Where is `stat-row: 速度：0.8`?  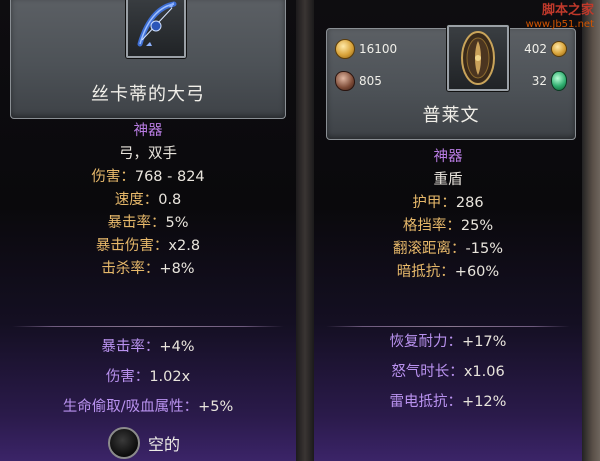
stat-row: 速度：0.8 is located at coordinates (148, 200).